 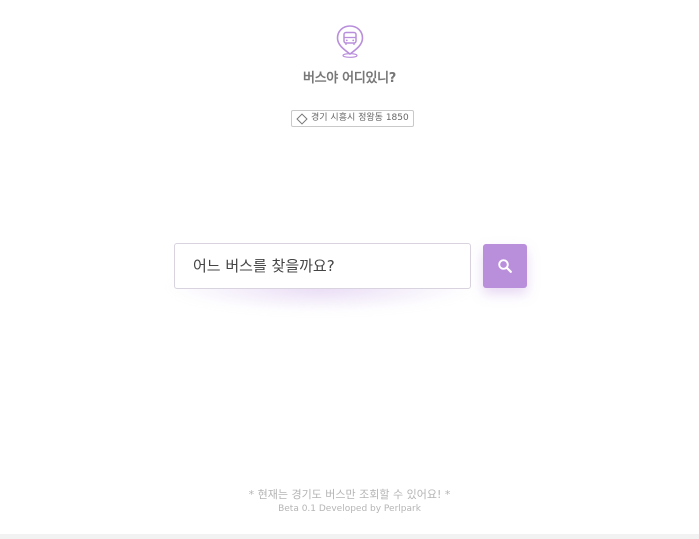 I want to click on location-badge: 경기 시흥시 정왕동 1850, so click(x=352, y=118).